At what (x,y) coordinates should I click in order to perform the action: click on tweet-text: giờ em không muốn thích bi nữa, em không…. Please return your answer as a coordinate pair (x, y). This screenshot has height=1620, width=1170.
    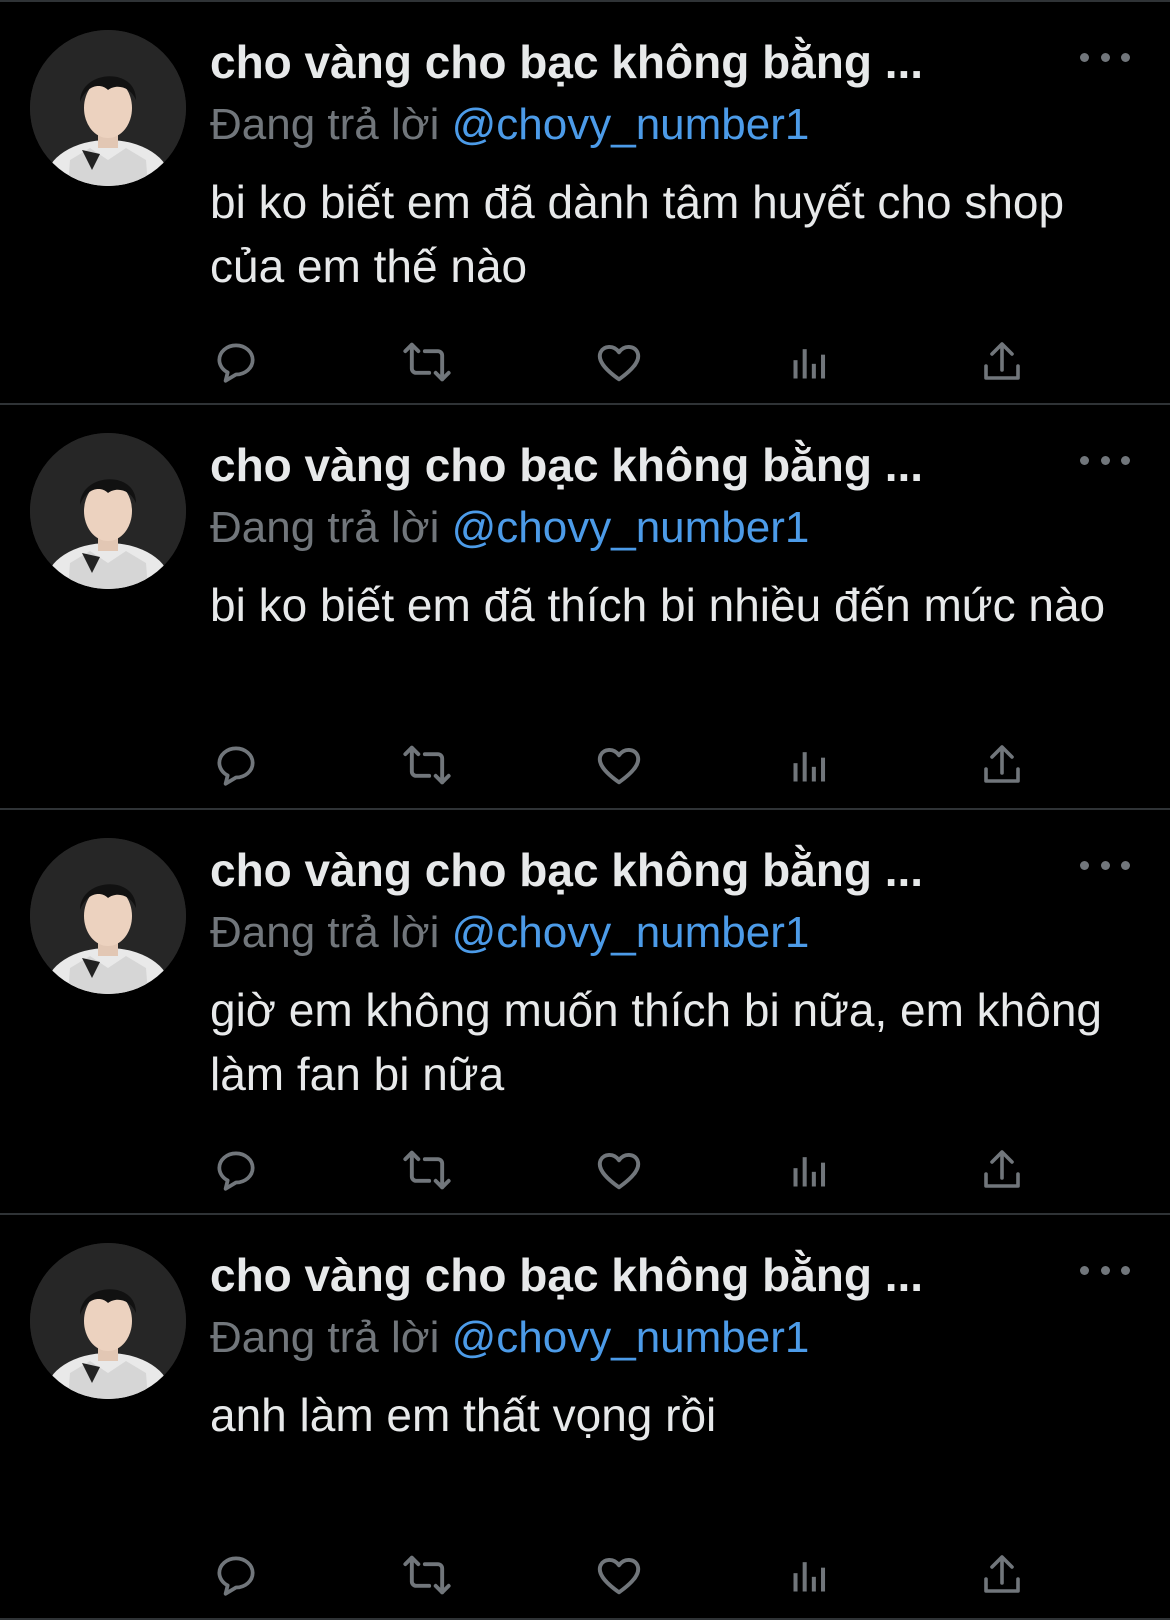
    Looking at the image, I should click on (656, 1042).